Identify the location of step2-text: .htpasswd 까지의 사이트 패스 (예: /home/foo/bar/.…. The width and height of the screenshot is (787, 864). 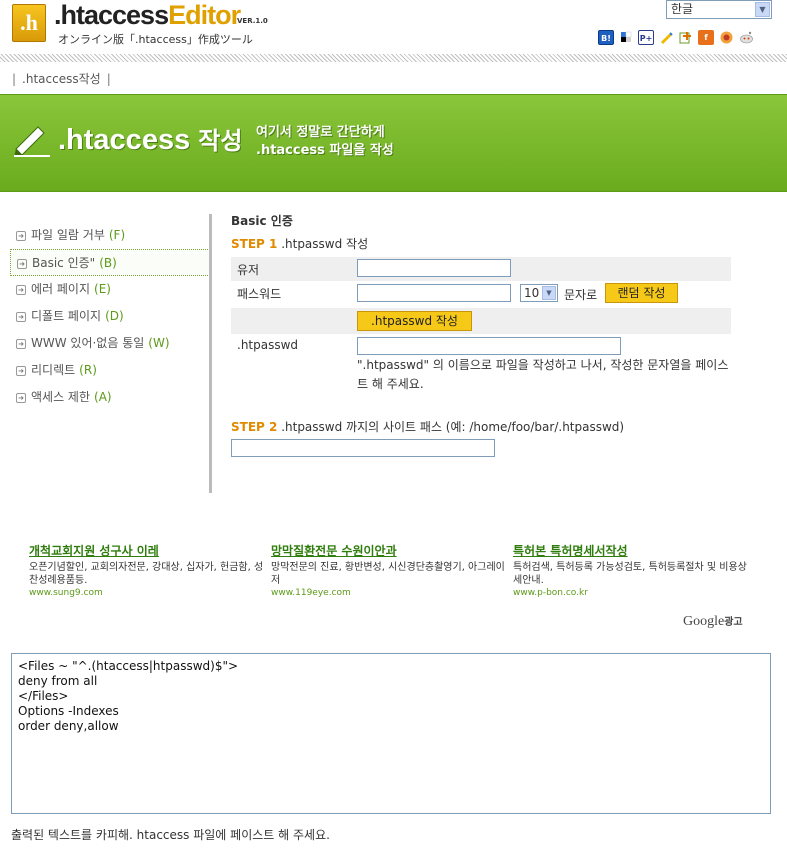
(453, 427).